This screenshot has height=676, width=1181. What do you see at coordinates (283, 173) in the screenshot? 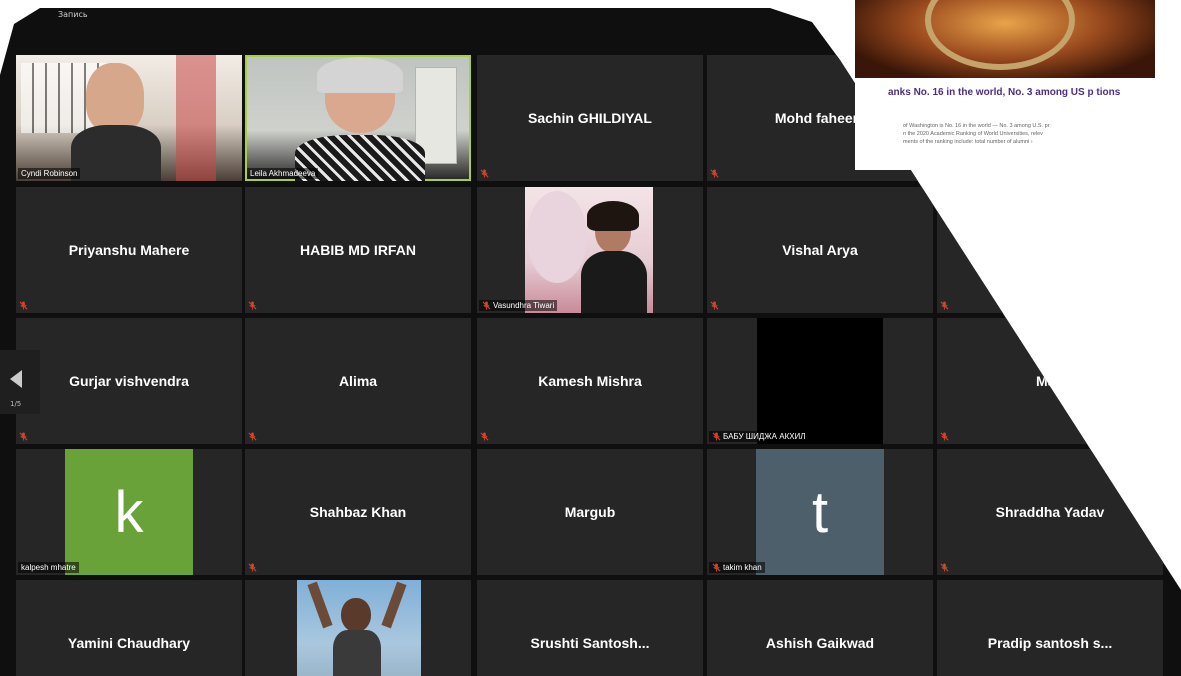
I see `participant-name-label: Leila Akhmadeeva` at bounding box center [283, 173].